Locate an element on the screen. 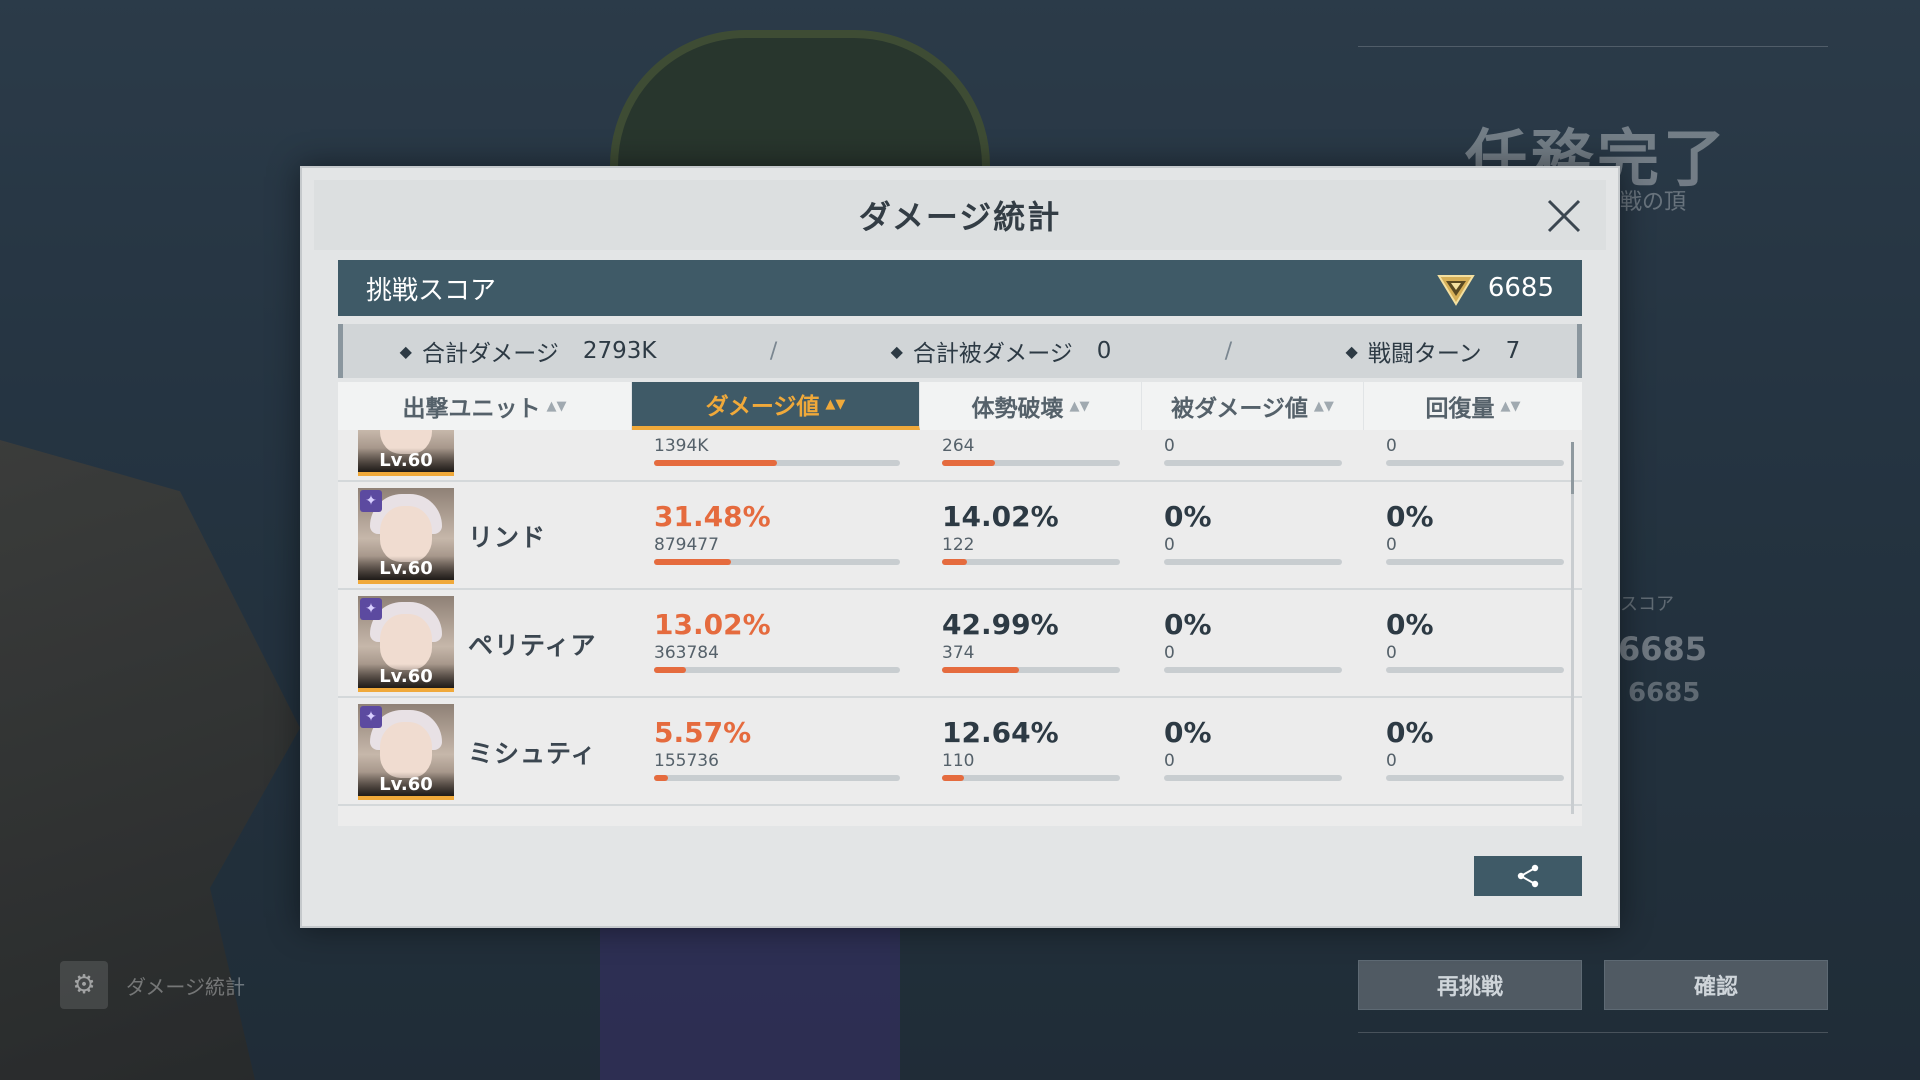  dialog-header: ダメージ統計 is located at coordinates (960, 215).